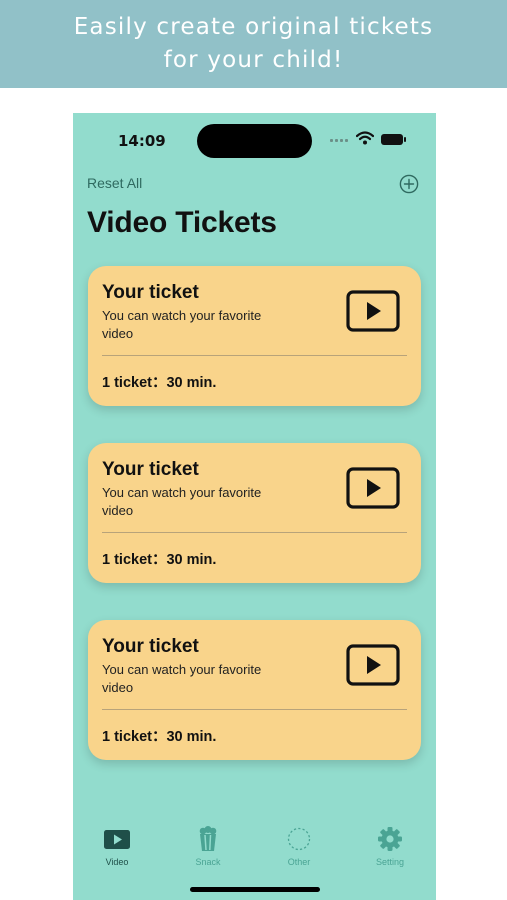 The height and width of the screenshot is (900, 507). What do you see at coordinates (117, 862) in the screenshot?
I see `tab-video-label: Video` at bounding box center [117, 862].